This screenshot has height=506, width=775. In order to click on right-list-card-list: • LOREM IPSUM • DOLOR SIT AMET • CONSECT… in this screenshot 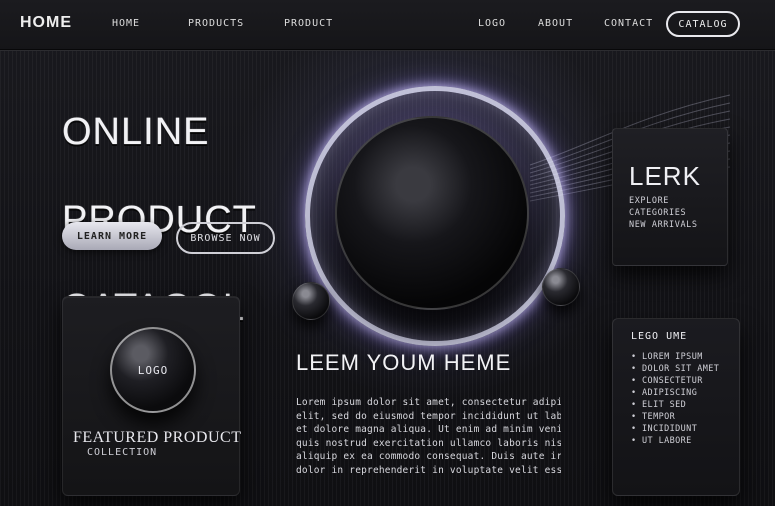, I will do `click(681, 399)`.